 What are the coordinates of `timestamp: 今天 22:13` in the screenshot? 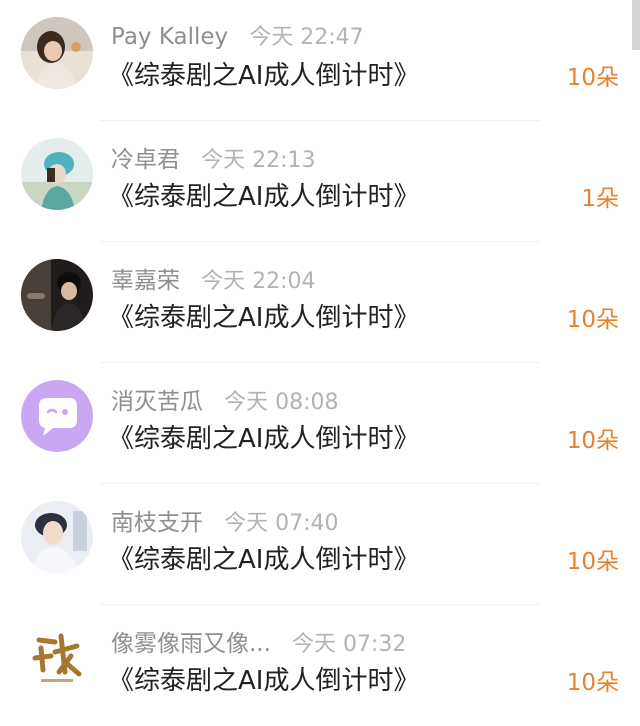 It's located at (258, 160).